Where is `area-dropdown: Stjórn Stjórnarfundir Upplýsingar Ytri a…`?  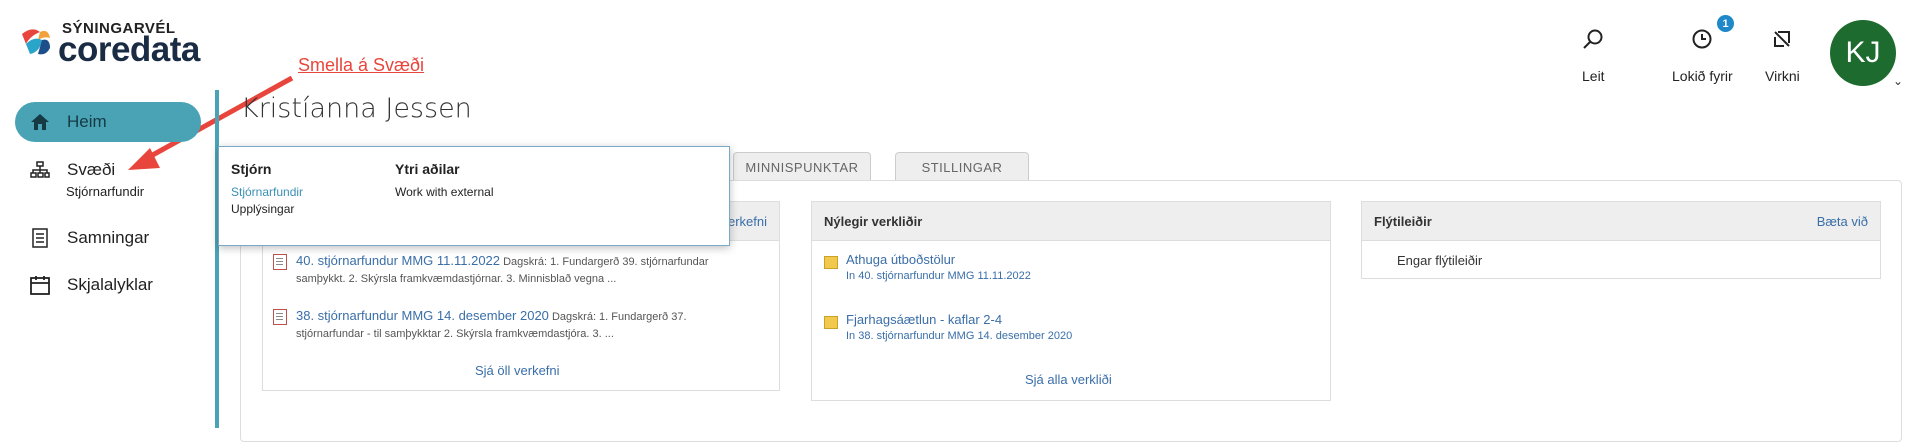
area-dropdown: Stjórn Stjórnarfundir Upplýsingar Ytri a… is located at coordinates (474, 196).